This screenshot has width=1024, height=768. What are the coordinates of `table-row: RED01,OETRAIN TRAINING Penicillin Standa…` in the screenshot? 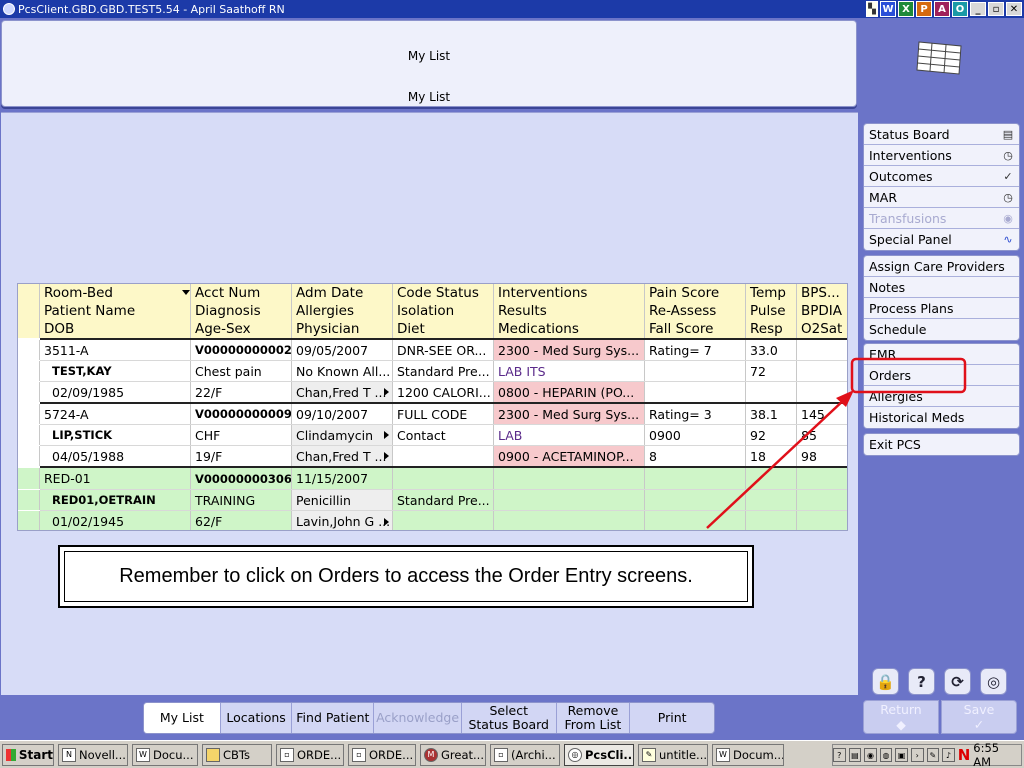 It's located at (432, 500).